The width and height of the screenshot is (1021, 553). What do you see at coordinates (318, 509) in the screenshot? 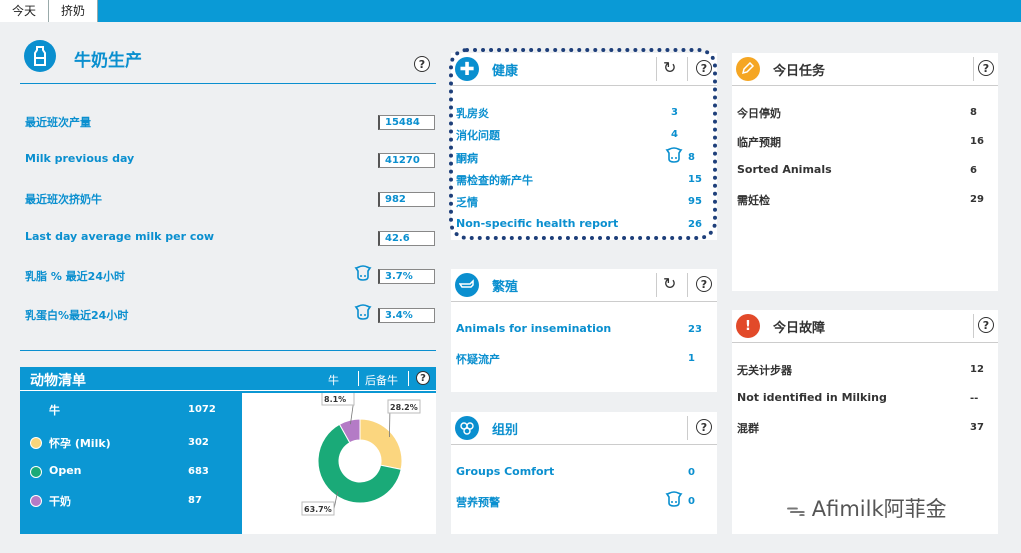
I see `donut-data-label: 63.7%` at bounding box center [318, 509].